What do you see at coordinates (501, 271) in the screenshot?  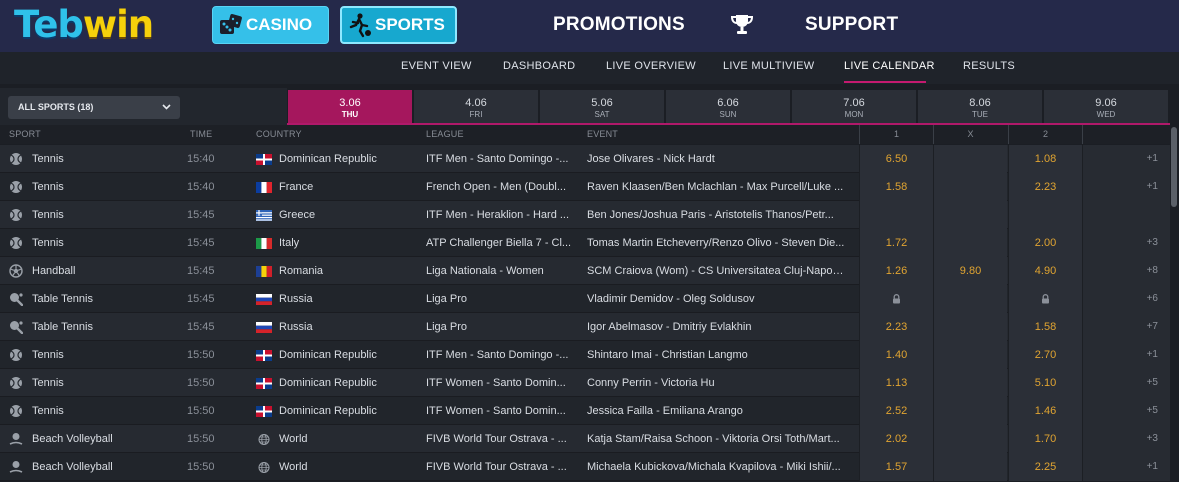 I see `league-name: Liga Nationala - Women` at bounding box center [501, 271].